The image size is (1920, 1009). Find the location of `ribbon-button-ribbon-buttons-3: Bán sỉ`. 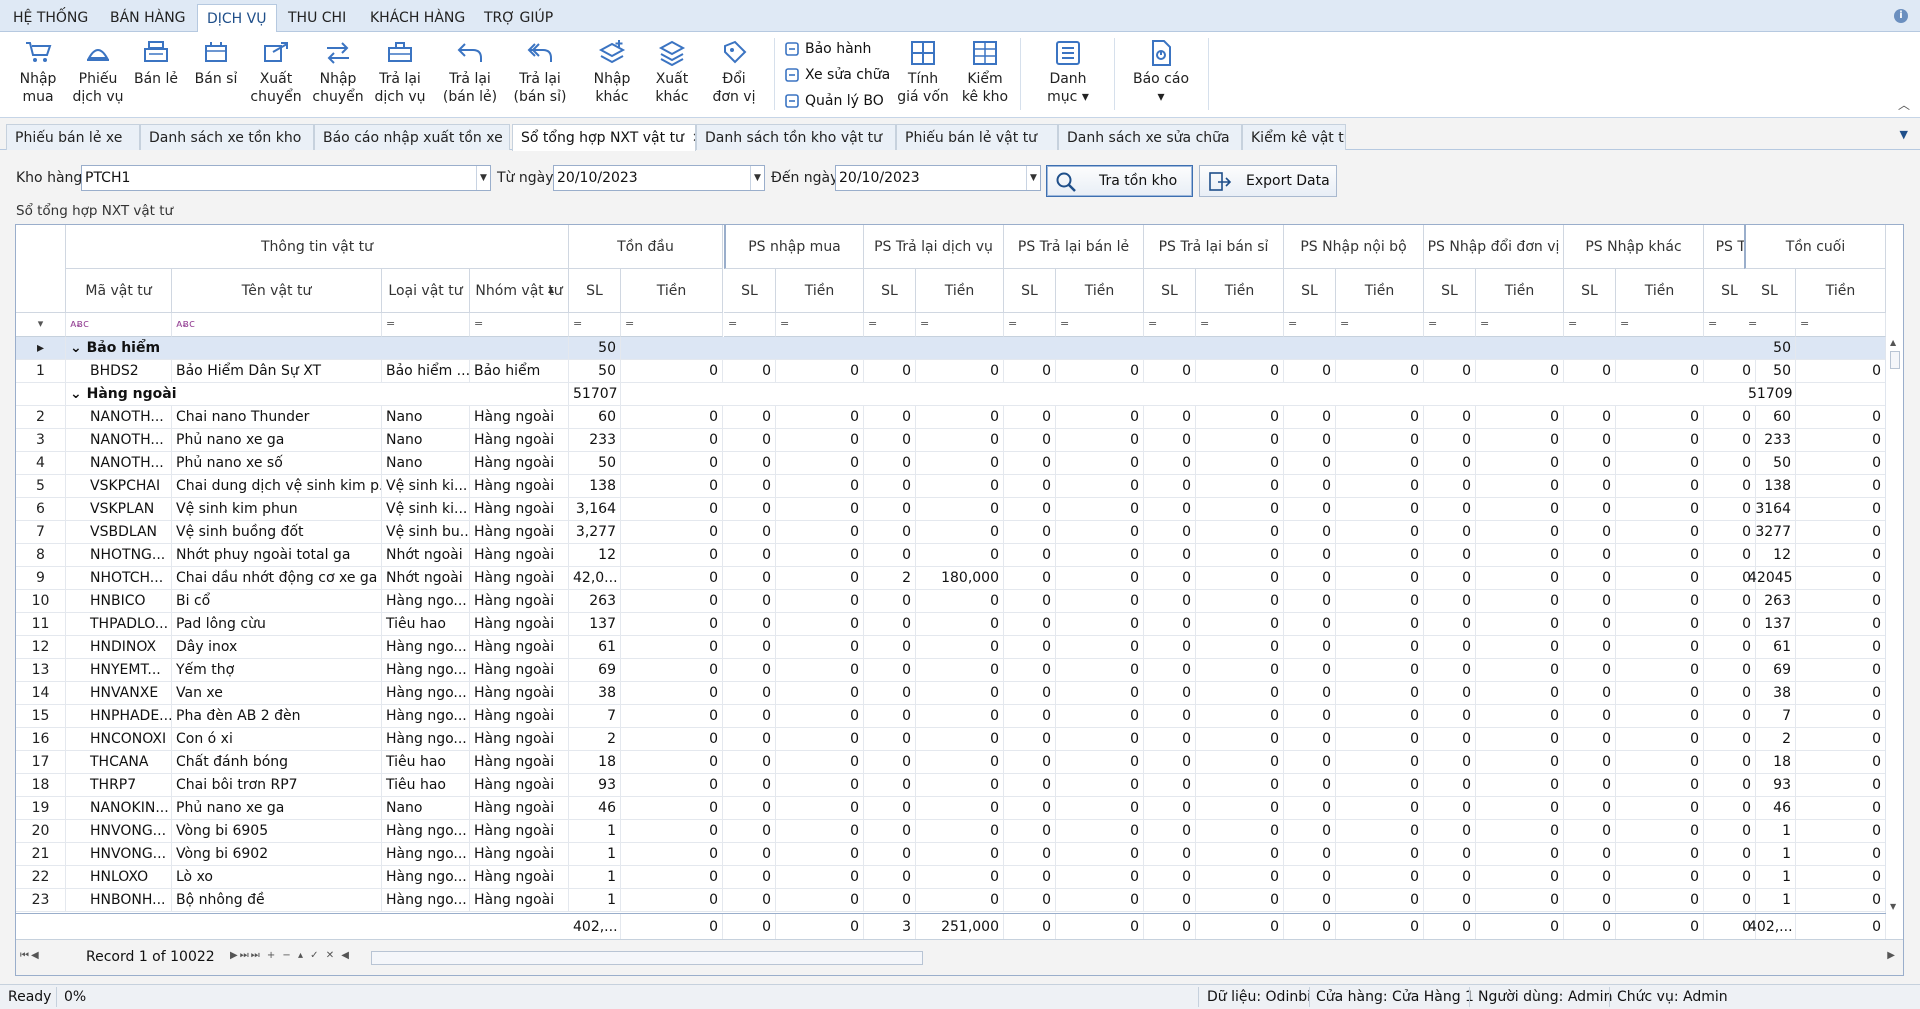

ribbon-button-ribbon-buttons-3: Bán sỉ is located at coordinates (216, 78).